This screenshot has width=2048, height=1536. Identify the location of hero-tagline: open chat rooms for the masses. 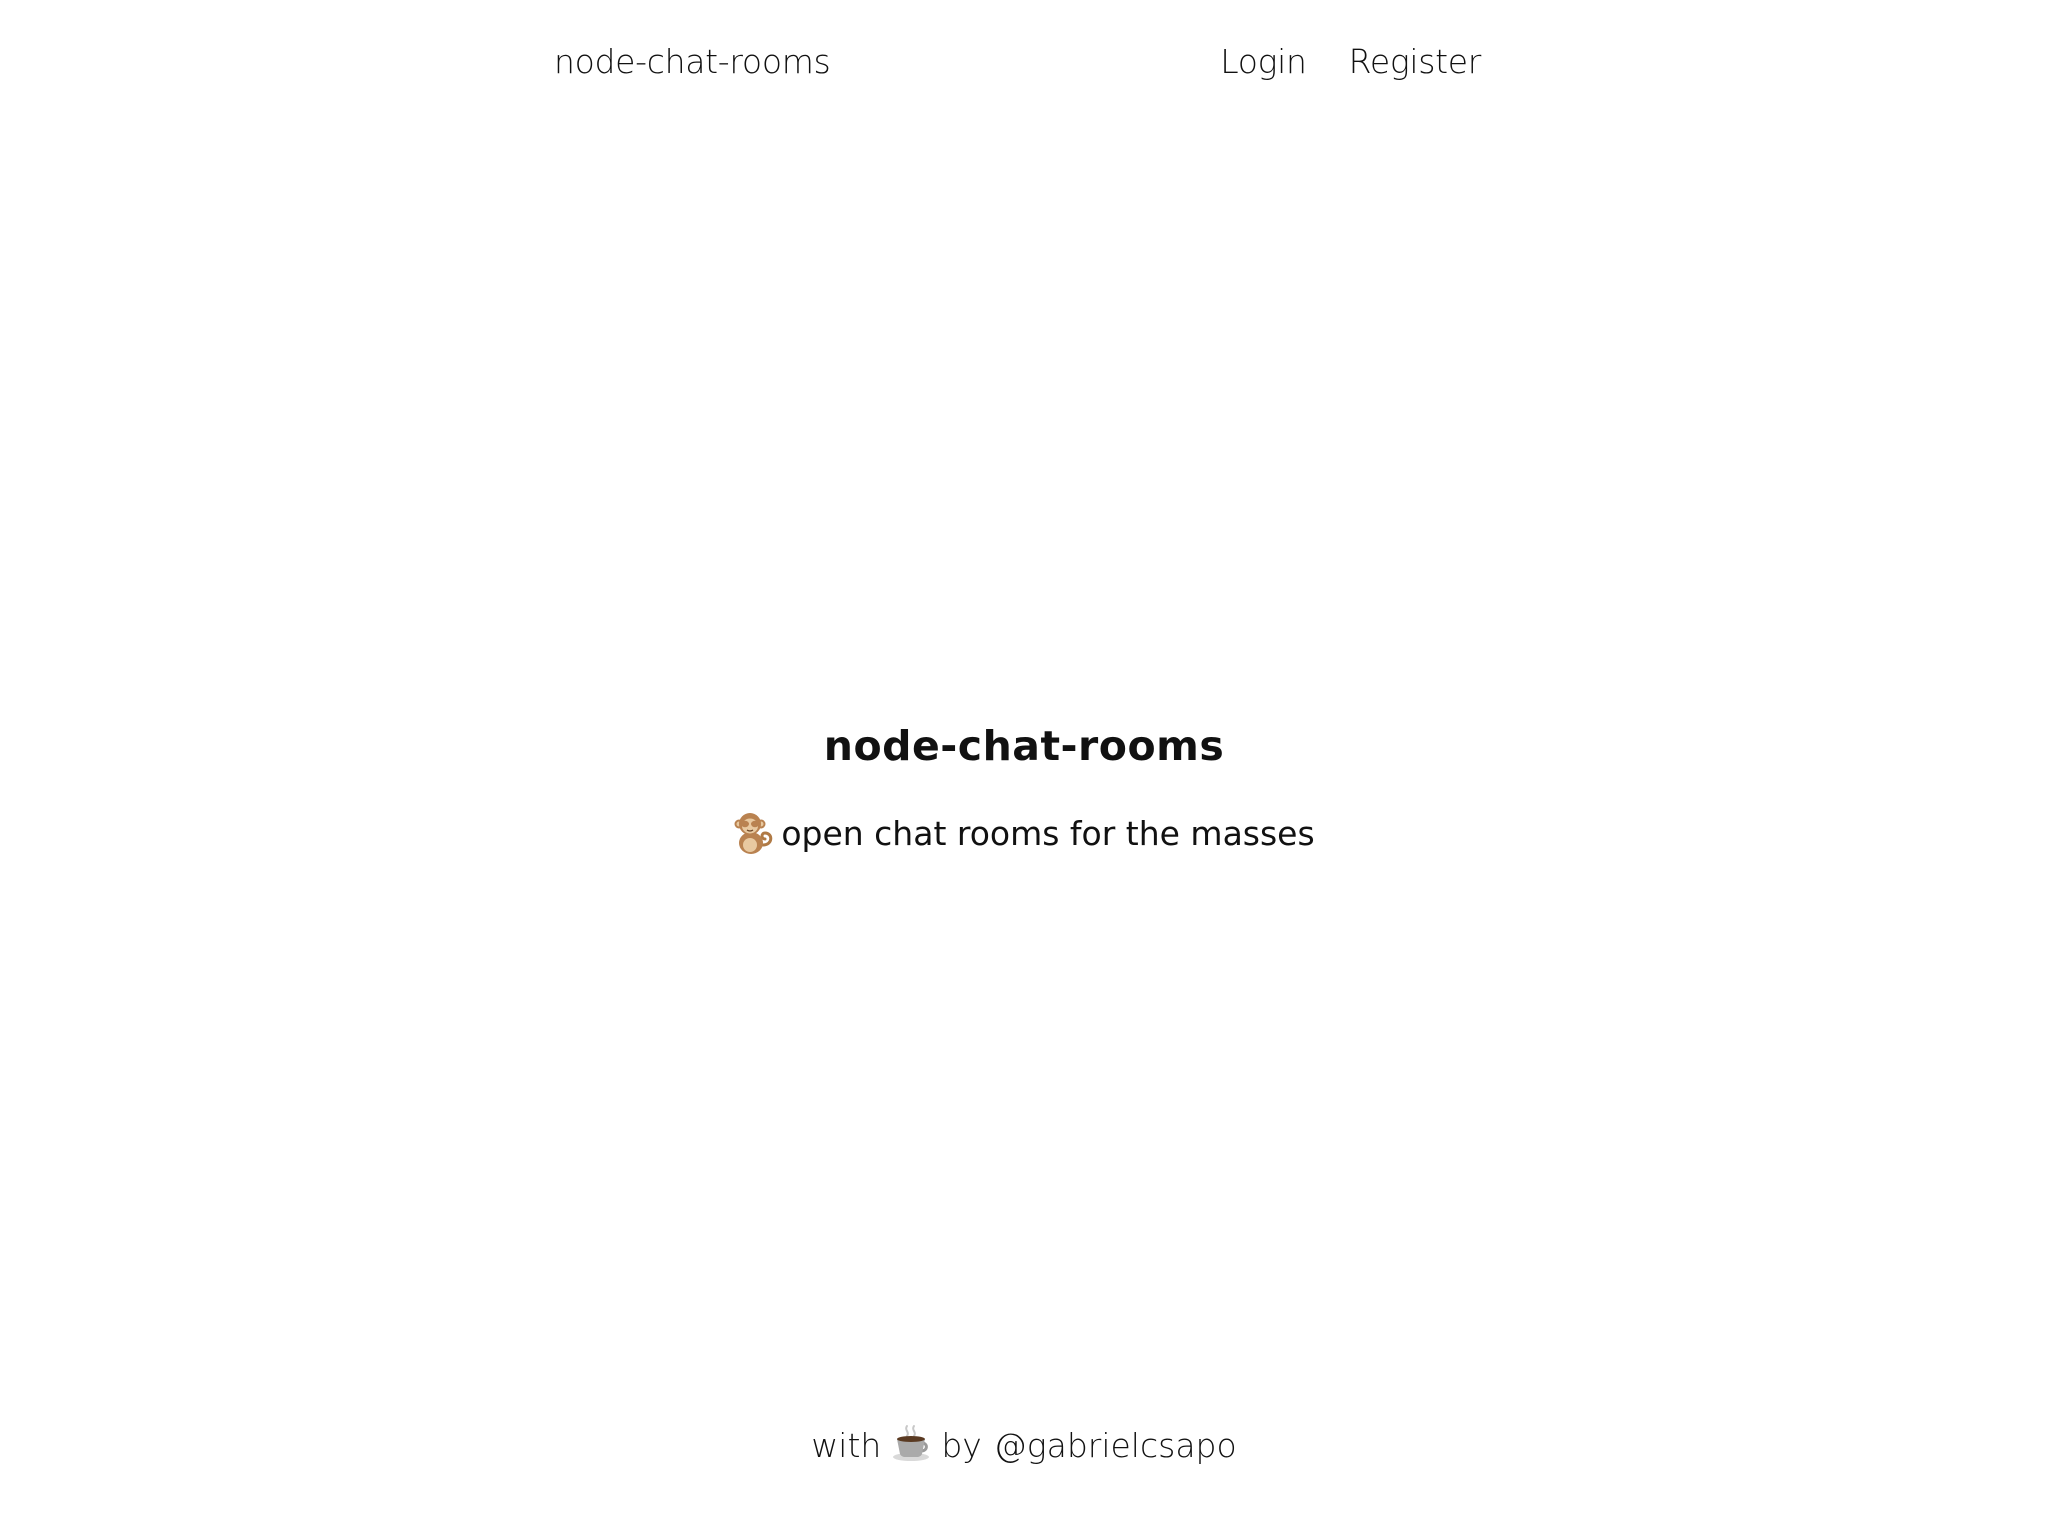
(1024, 834).